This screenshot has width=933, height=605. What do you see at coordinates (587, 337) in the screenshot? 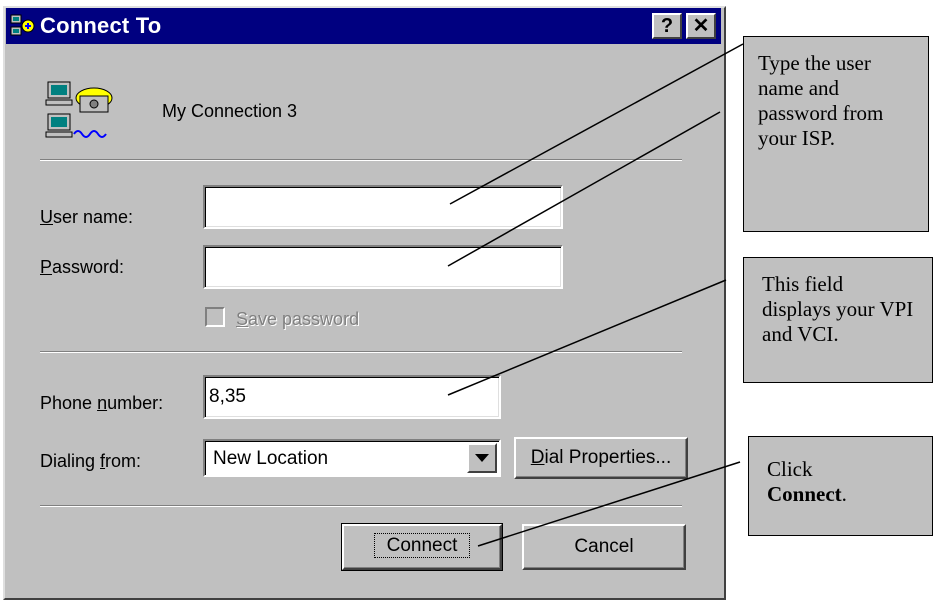
I see `callout-line-phone` at bounding box center [587, 337].